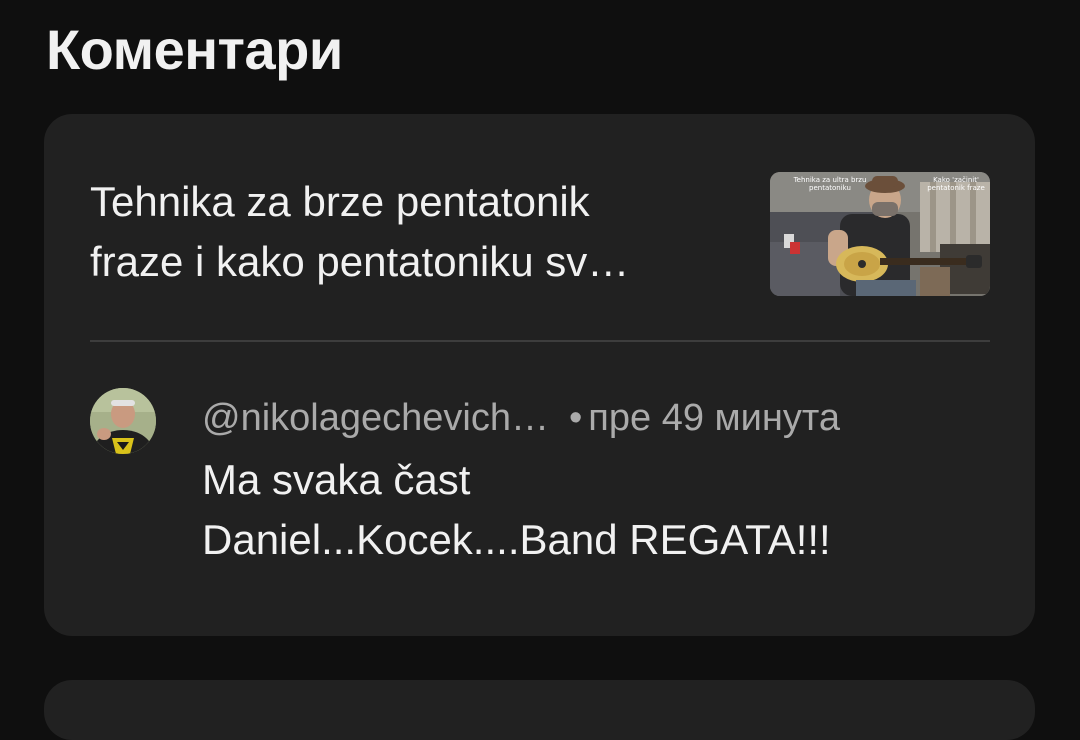 This screenshot has height=740, width=1080. I want to click on comment-meta: @nikolagechevich… • пре 49 минута, so click(521, 418).